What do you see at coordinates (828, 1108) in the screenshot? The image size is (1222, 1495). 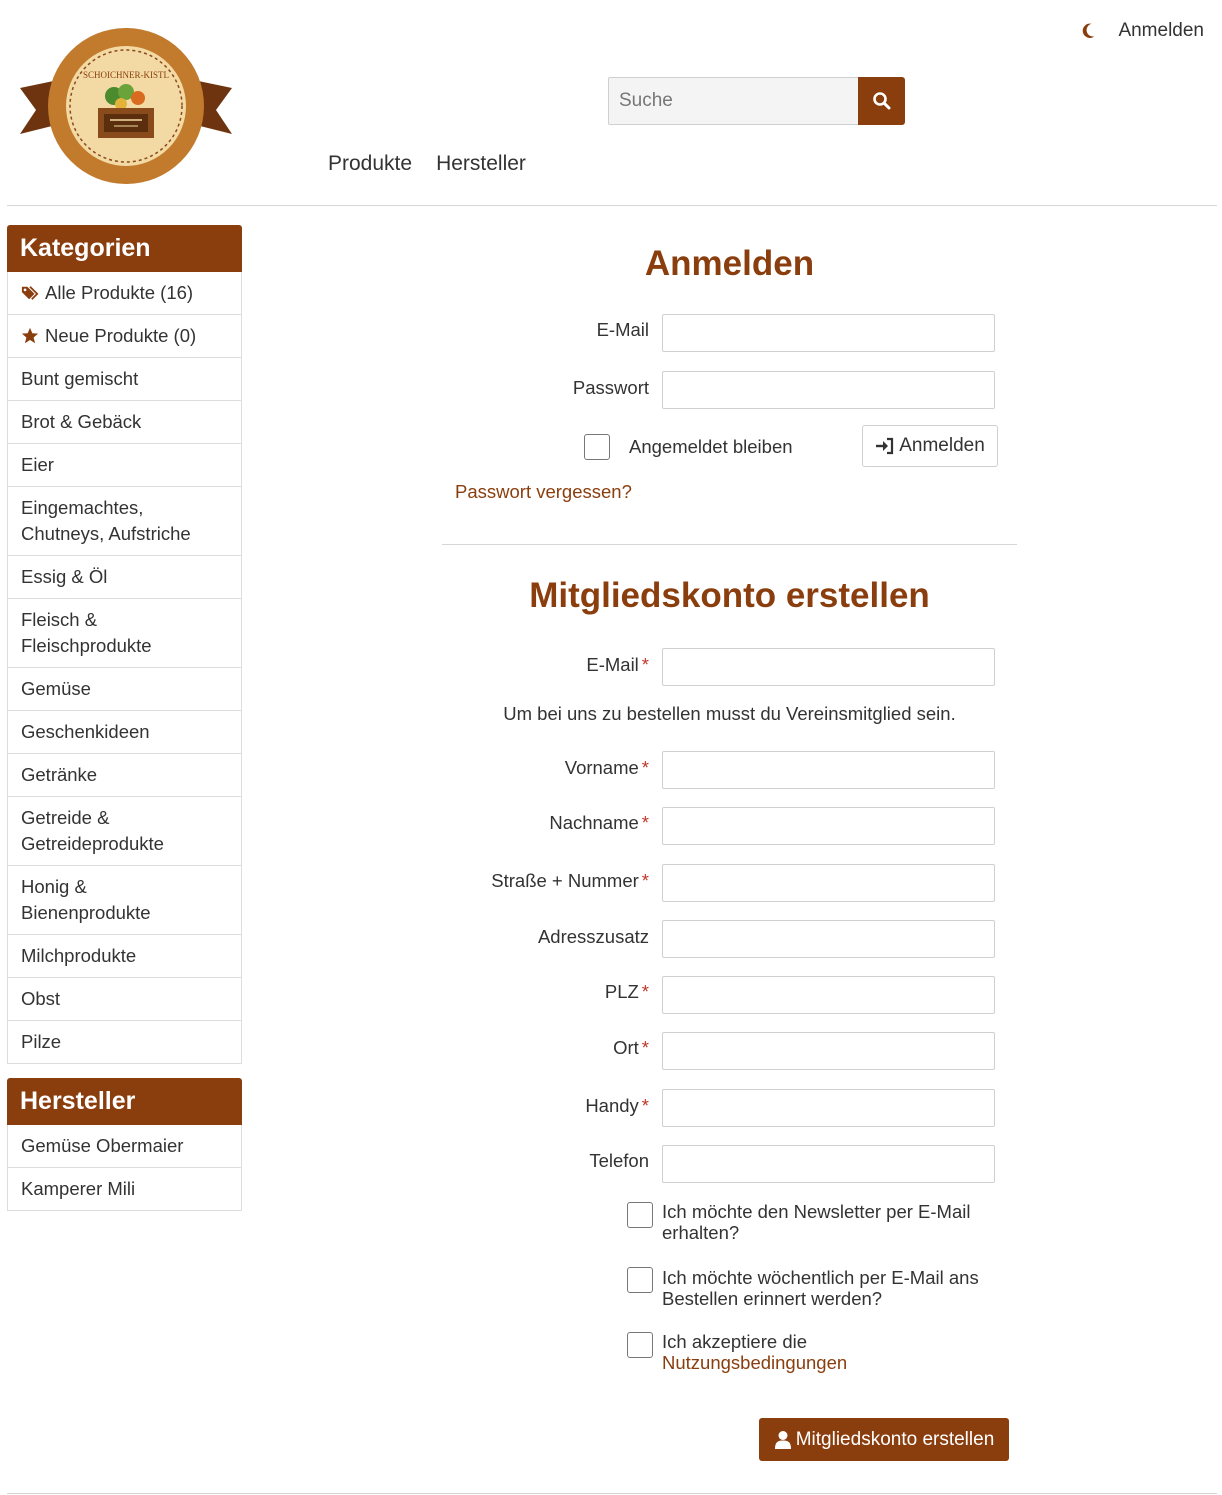 I see `mobile-field` at bounding box center [828, 1108].